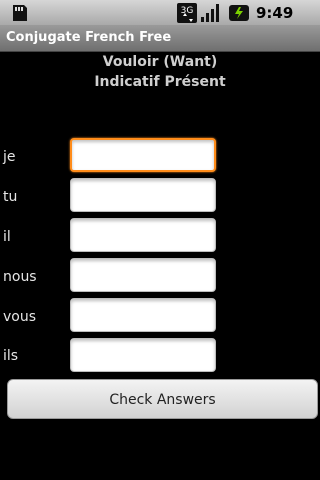  What do you see at coordinates (143, 155) in the screenshot?
I see `answer-field-je` at bounding box center [143, 155].